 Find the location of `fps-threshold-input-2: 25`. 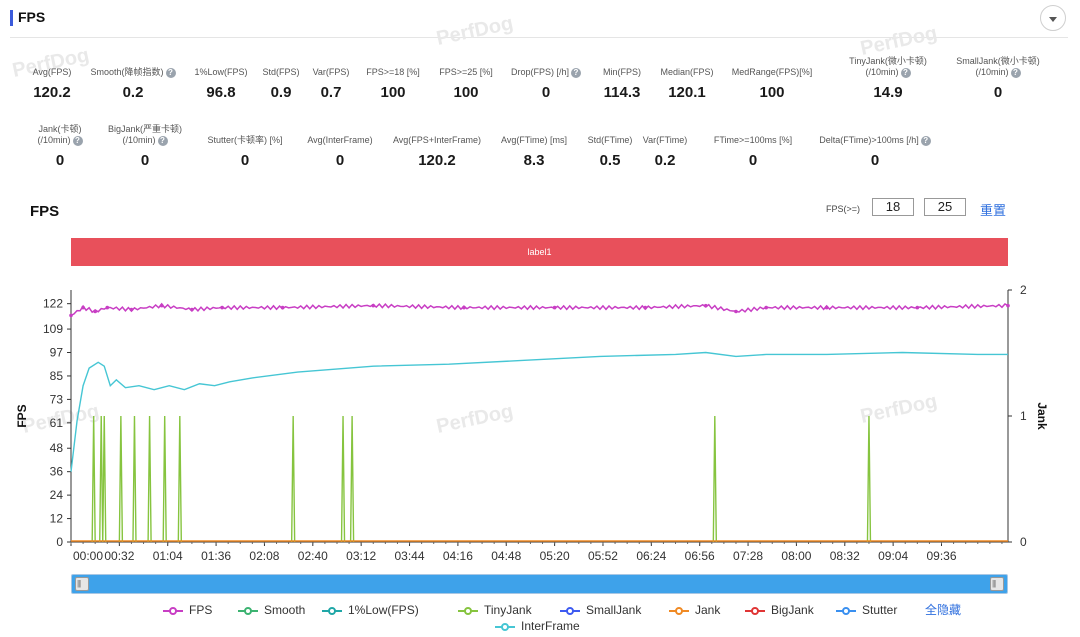

fps-threshold-input-2: 25 is located at coordinates (945, 207).